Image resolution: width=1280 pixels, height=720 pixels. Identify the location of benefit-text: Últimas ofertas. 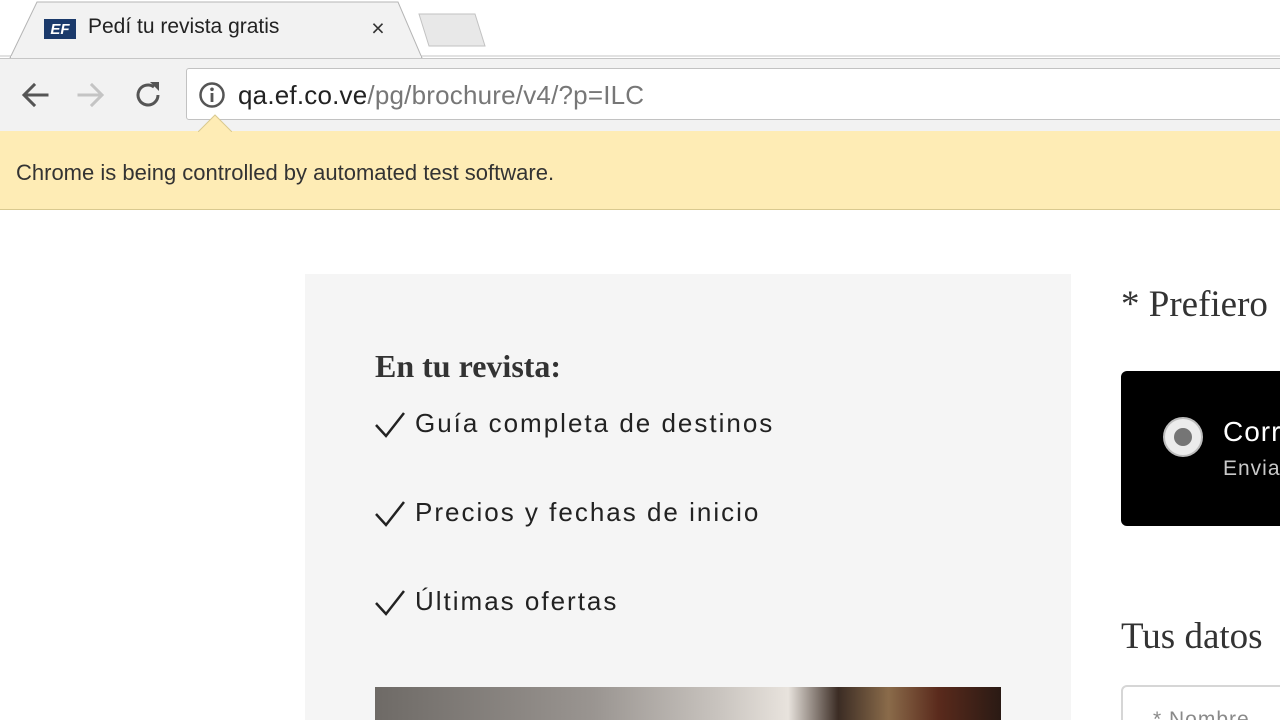
(517, 601).